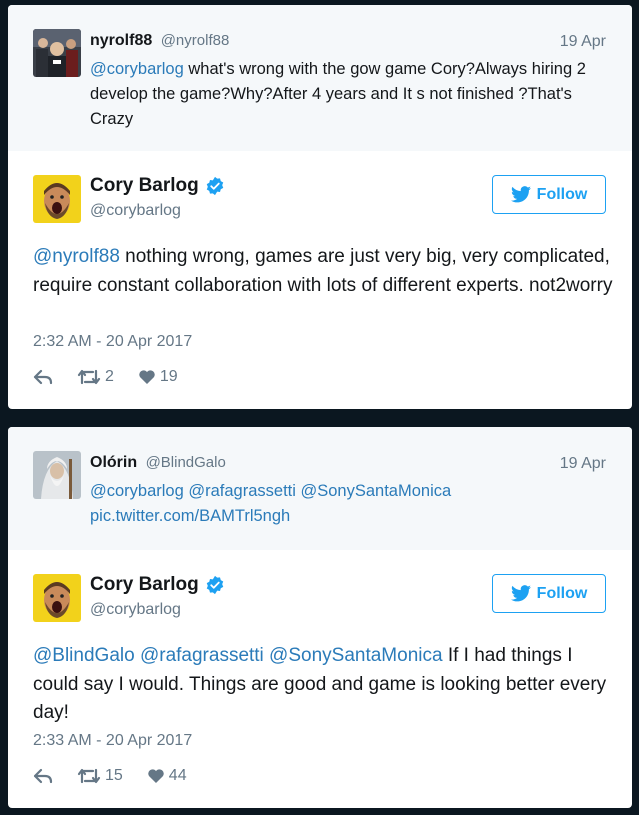  What do you see at coordinates (112, 741) in the screenshot?
I see `tweet-timestamp: 2:33 AM - 20 Apr 2017` at bounding box center [112, 741].